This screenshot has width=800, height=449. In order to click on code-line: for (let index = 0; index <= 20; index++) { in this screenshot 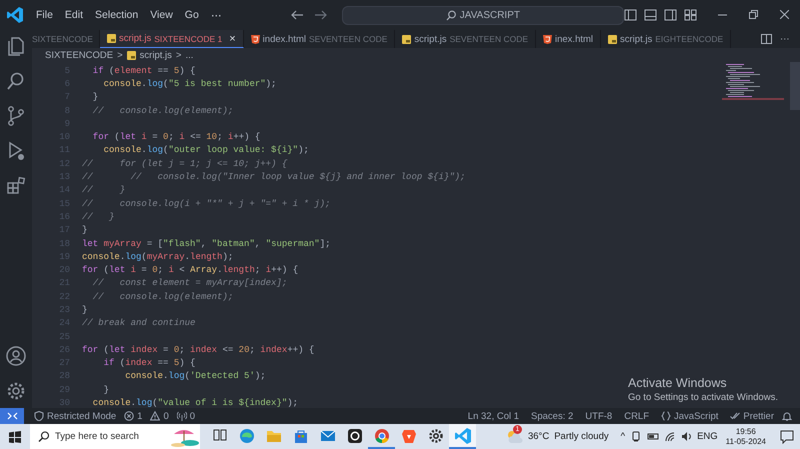, I will do `click(198, 349)`.